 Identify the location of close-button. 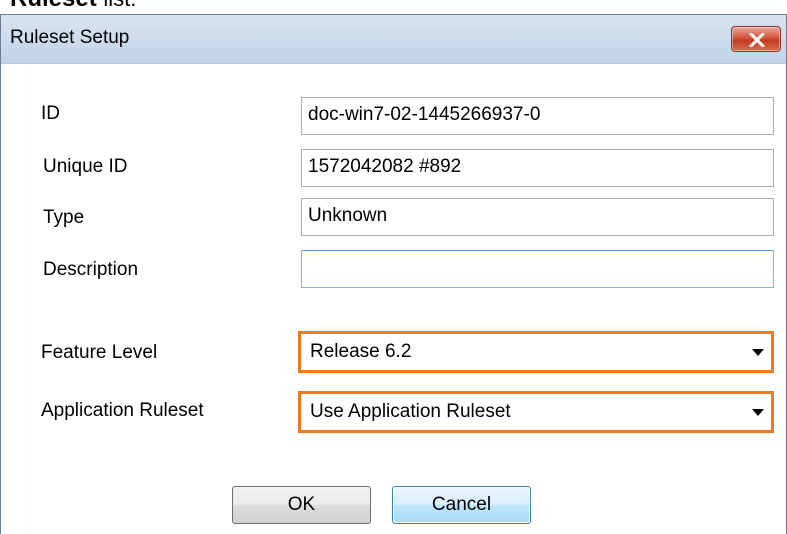
(756, 39).